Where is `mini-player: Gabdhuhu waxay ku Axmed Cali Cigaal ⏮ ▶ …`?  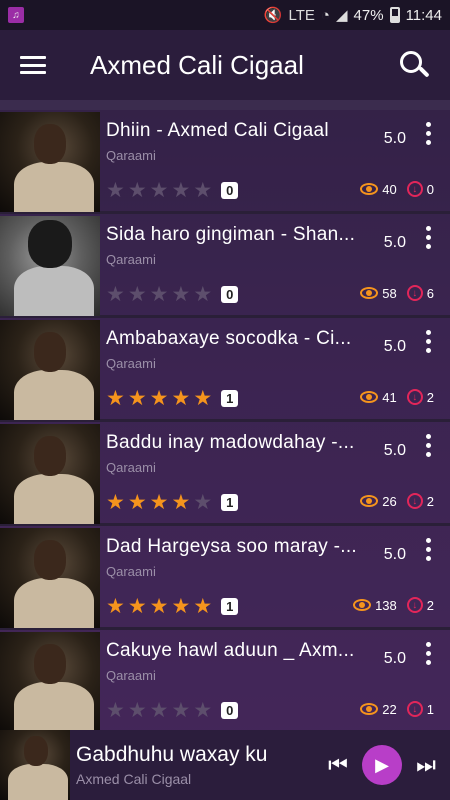
mini-player: Gabdhuhu waxay ku Axmed Cali Cigaal ⏮ ▶ … is located at coordinates (225, 765).